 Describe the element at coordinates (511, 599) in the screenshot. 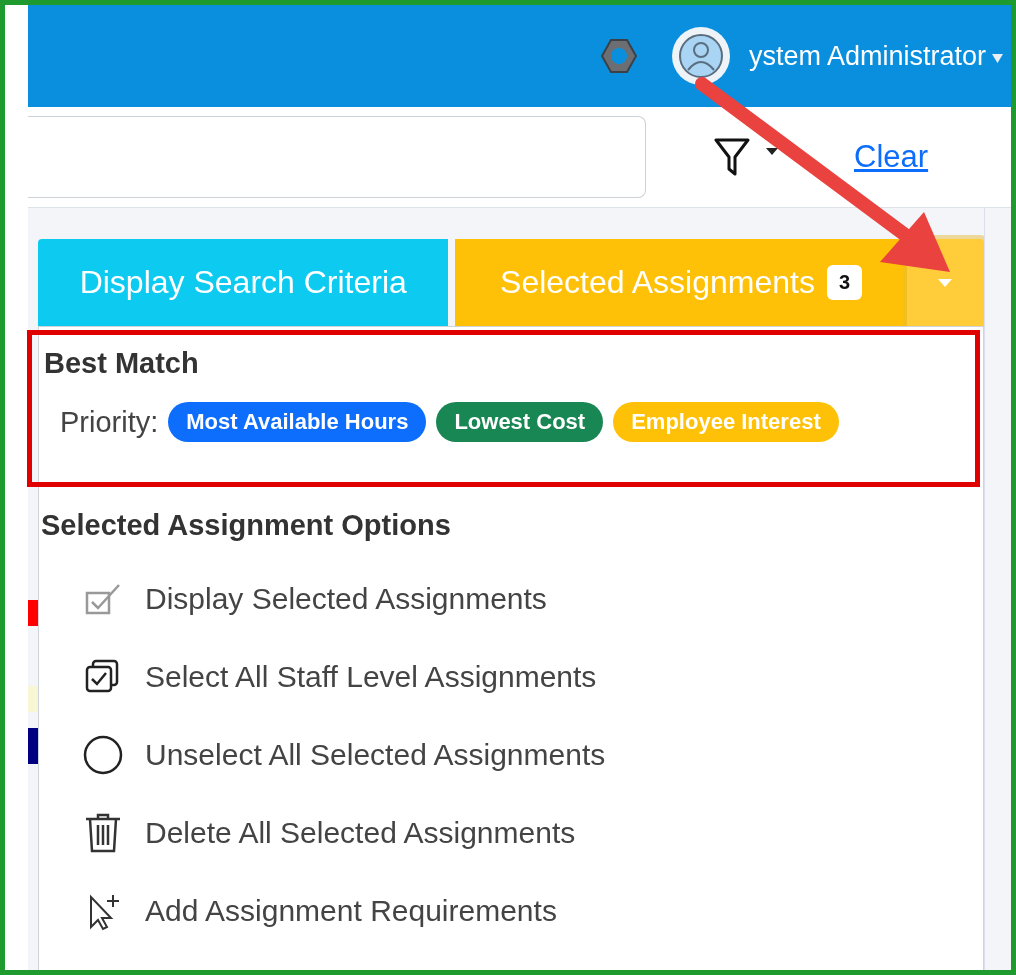

I see `menu-item: Display Selected Assignments` at that location.